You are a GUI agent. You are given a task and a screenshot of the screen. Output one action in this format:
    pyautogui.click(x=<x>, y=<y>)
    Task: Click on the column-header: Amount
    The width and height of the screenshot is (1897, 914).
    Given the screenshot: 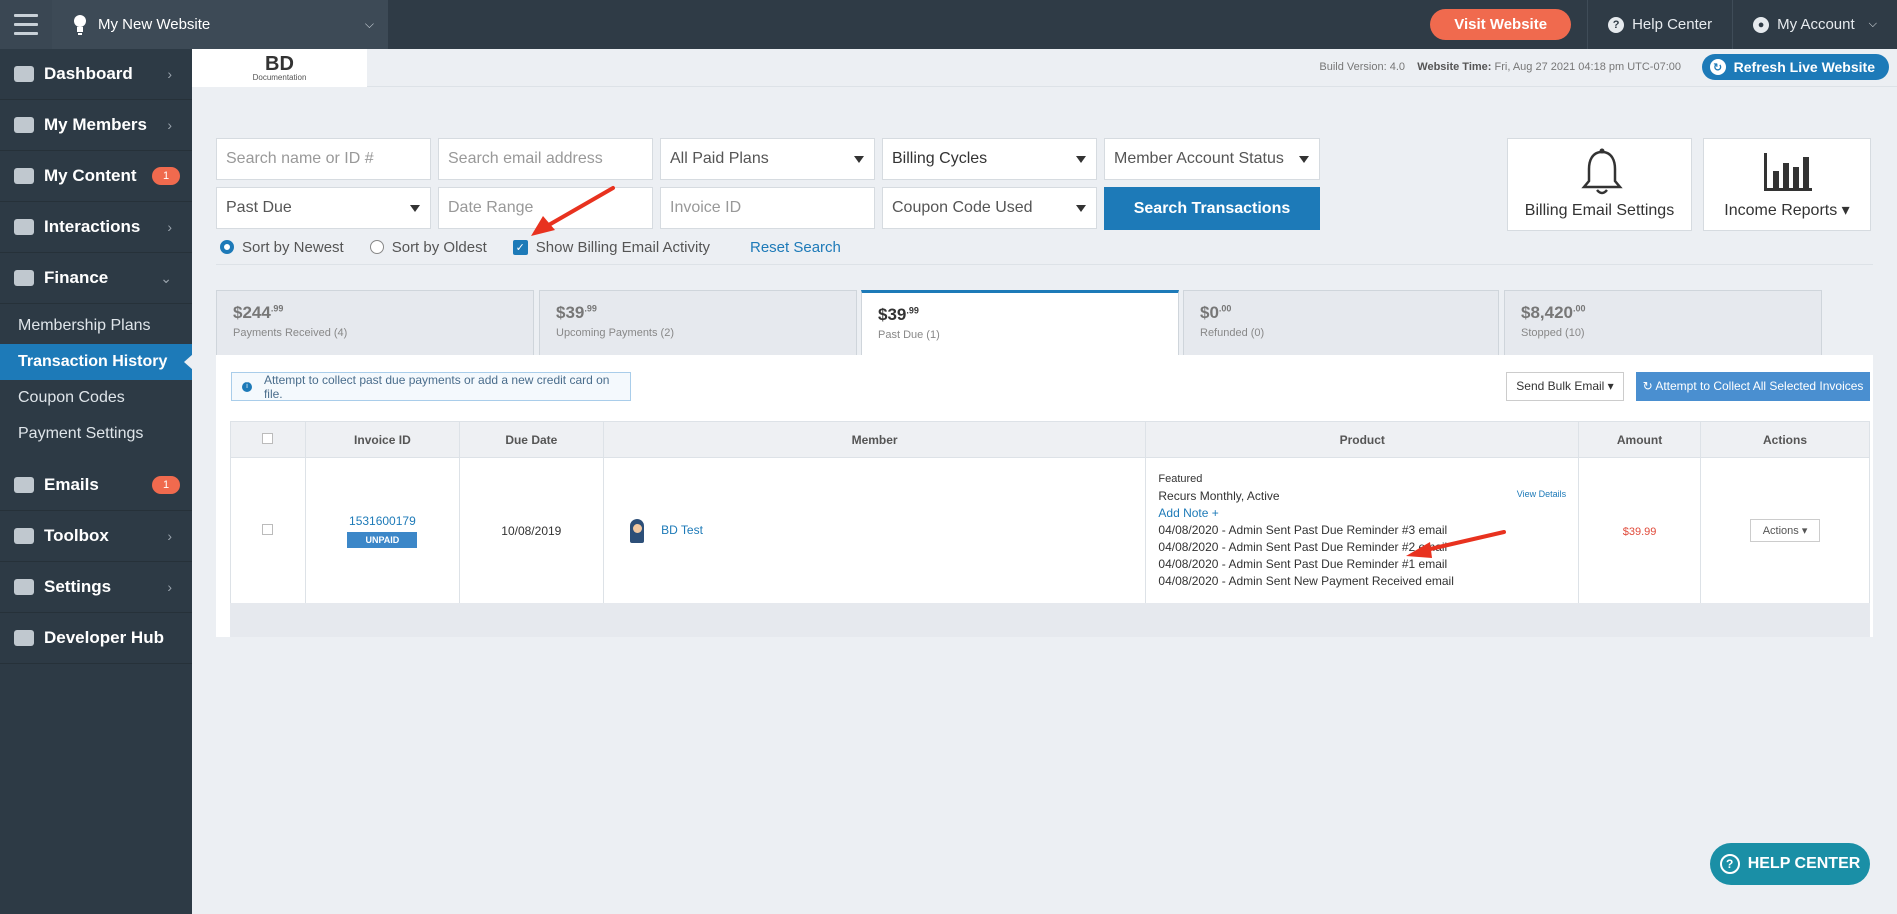 What is the action you would take?
    pyautogui.click(x=1640, y=439)
    